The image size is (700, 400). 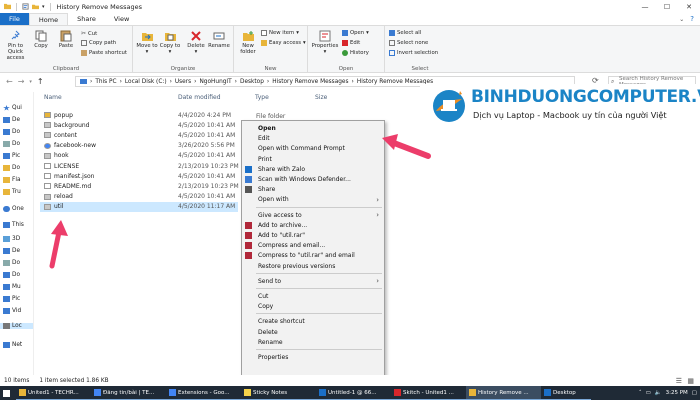 I want to click on column-header-size: Size, so click(x=321, y=97).